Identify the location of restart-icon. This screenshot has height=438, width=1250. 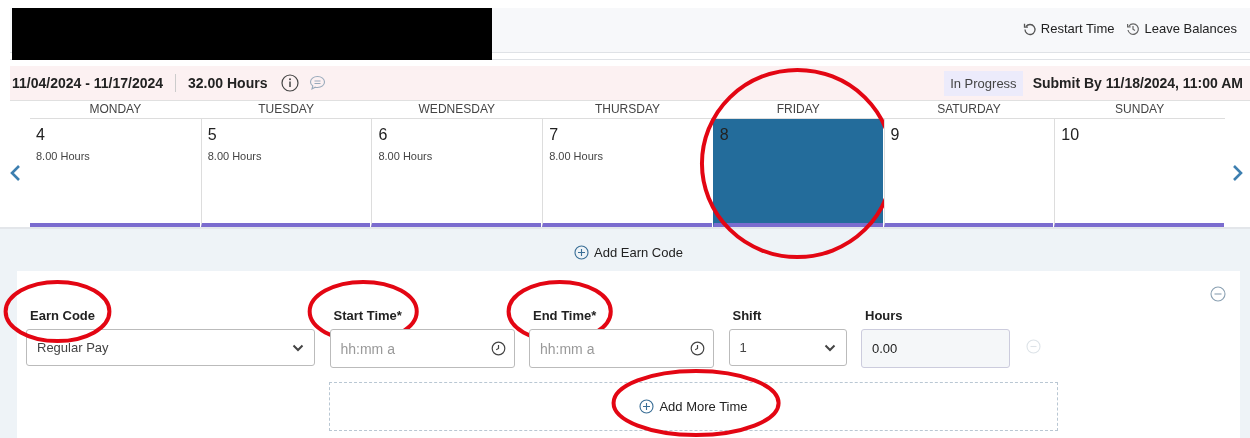
(1029, 28).